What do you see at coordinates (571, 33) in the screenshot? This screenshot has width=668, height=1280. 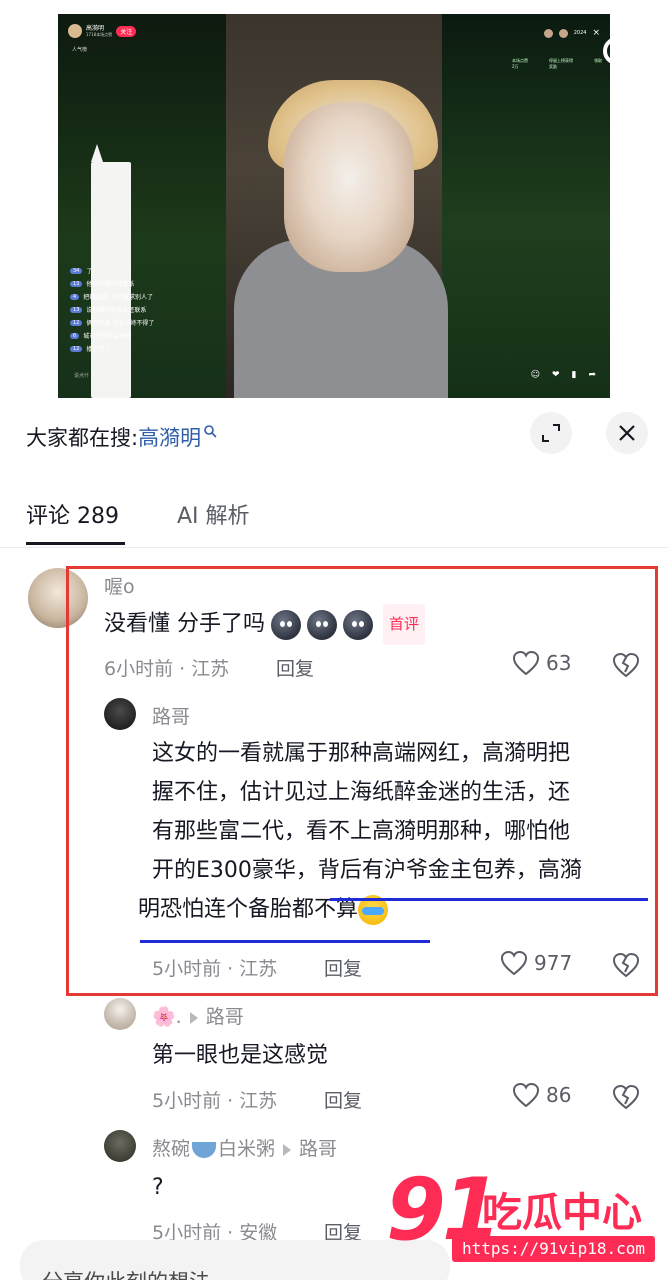 I see `viewer-strip: 2024 ×` at bounding box center [571, 33].